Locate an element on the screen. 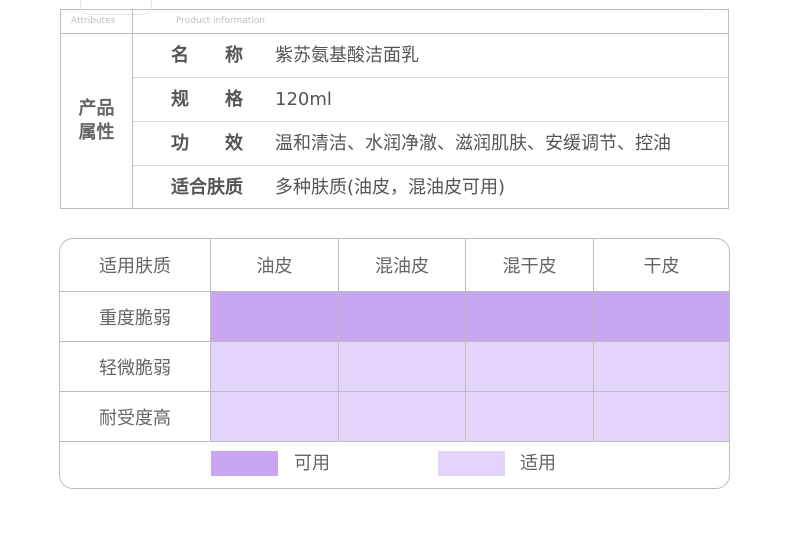 This screenshot has width=790, height=550. info-row-name: 名称 紫苏氨基酸洁面乳 is located at coordinates (431, 56).